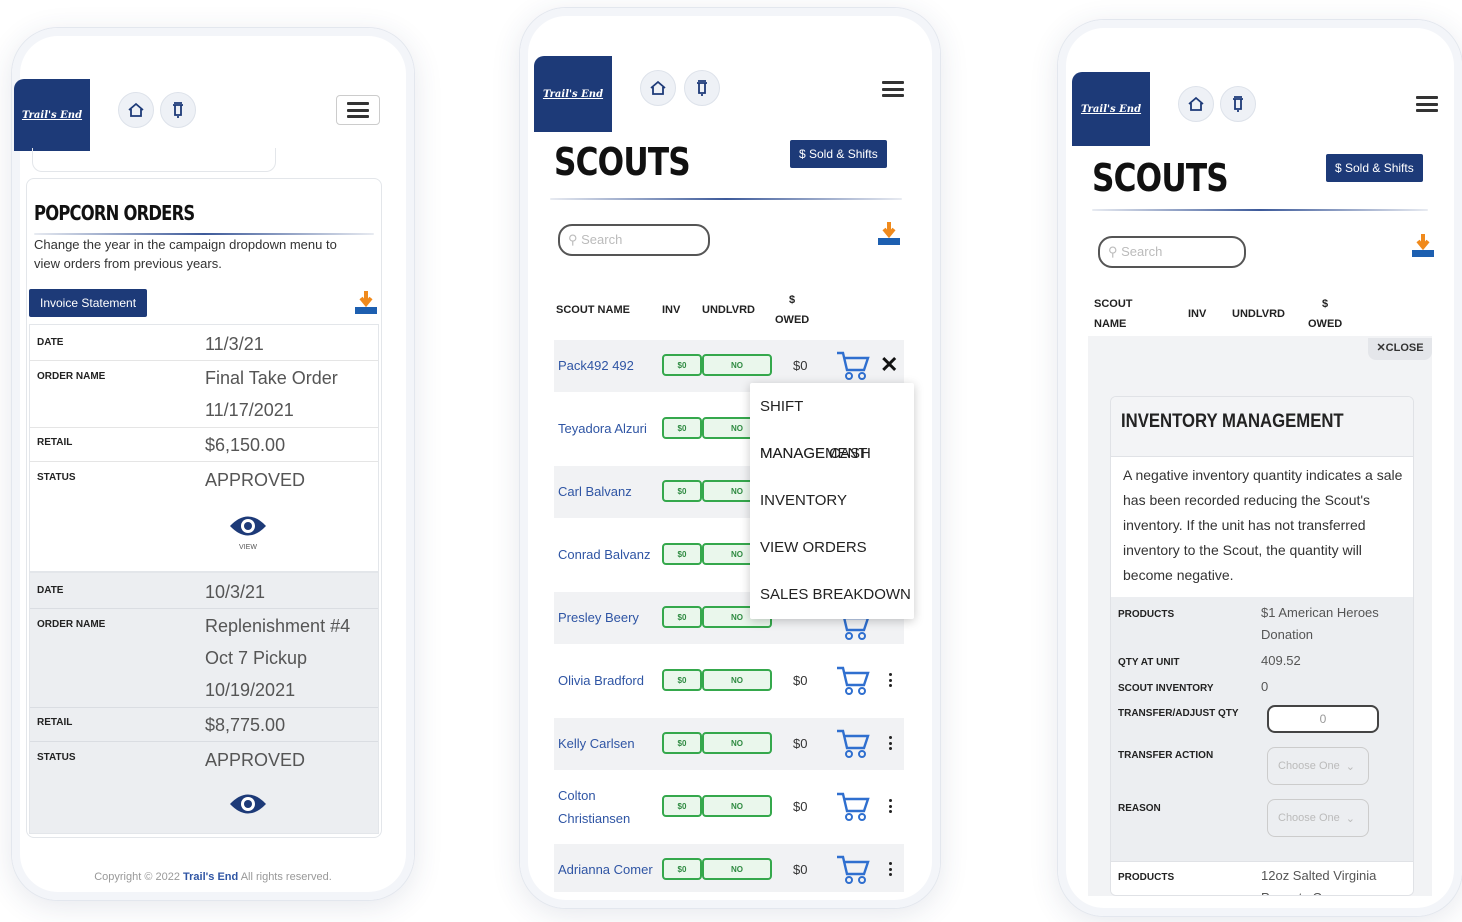 The width and height of the screenshot is (1462, 922). Describe the element at coordinates (596, 743) in the screenshot. I see `scout-name-link: Kelly Carlsen` at that location.